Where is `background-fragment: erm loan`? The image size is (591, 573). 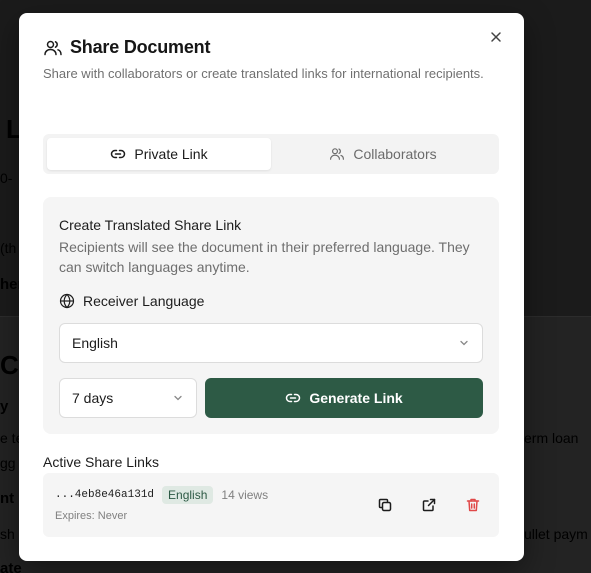
background-fragment: erm loan is located at coordinates (551, 438).